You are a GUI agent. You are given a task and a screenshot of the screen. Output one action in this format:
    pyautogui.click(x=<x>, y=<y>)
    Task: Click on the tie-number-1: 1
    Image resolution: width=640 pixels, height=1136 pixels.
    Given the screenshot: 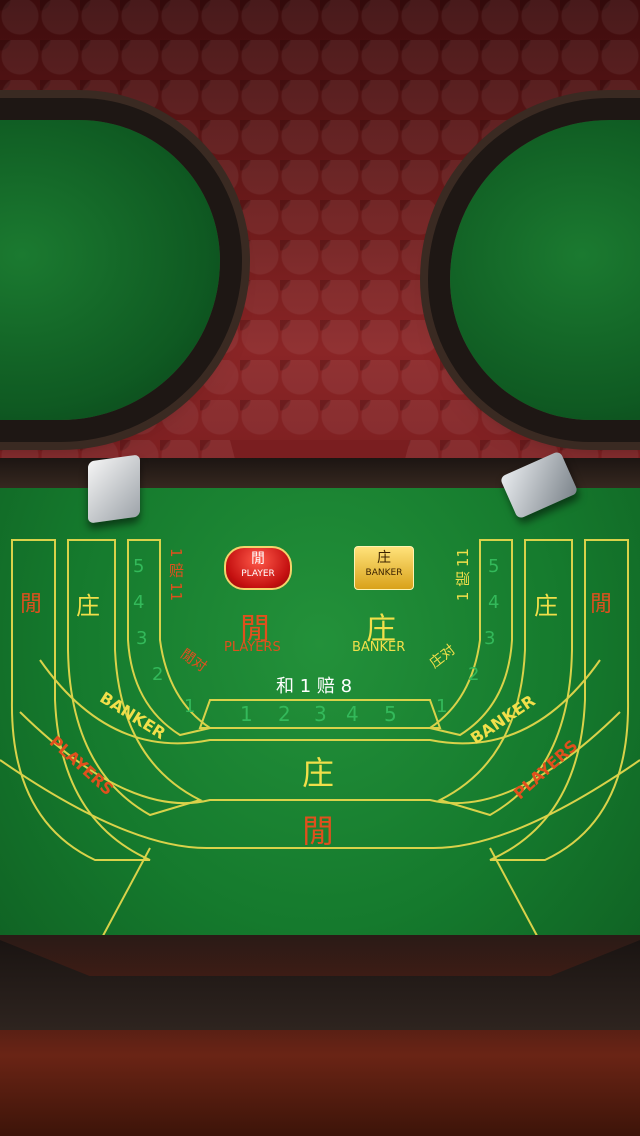 What is the action you would take?
    pyautogui.click(x=246, y=714)
    